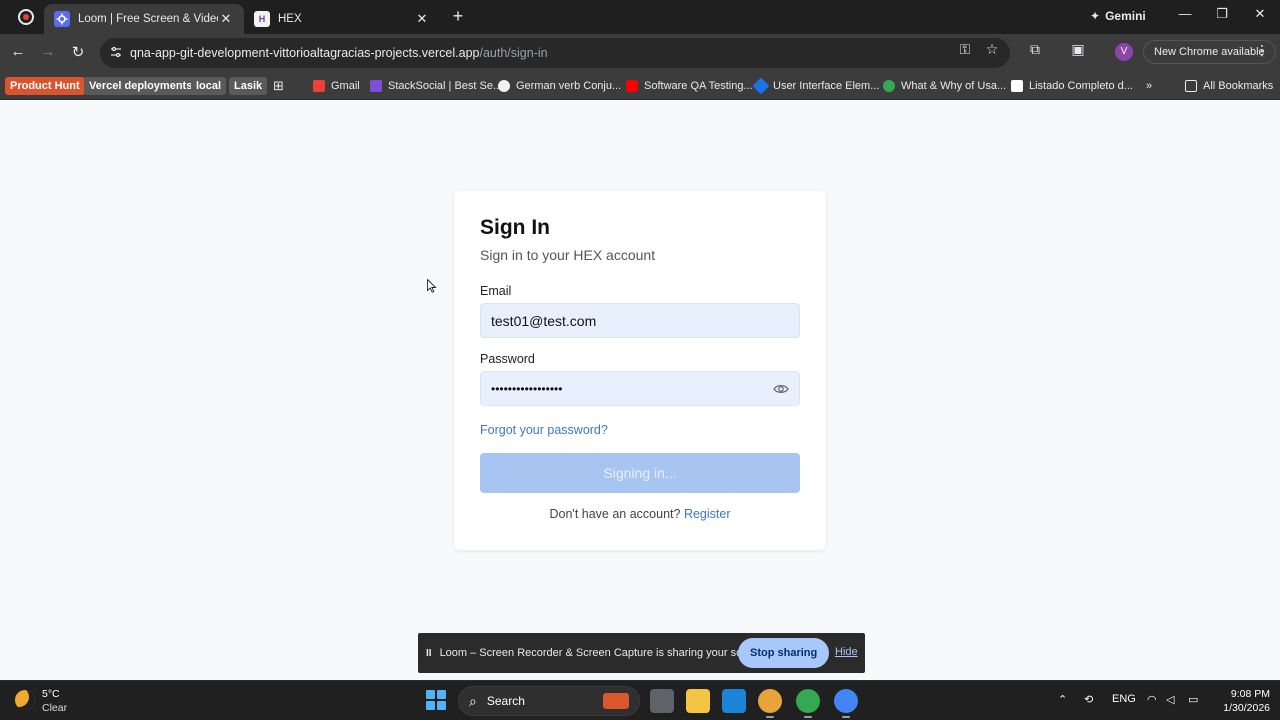 This screenshot has width=1280, height=720. Describe the element at coordinates (496, 291) in the screenshot. I see `email-label: Email` at that location.